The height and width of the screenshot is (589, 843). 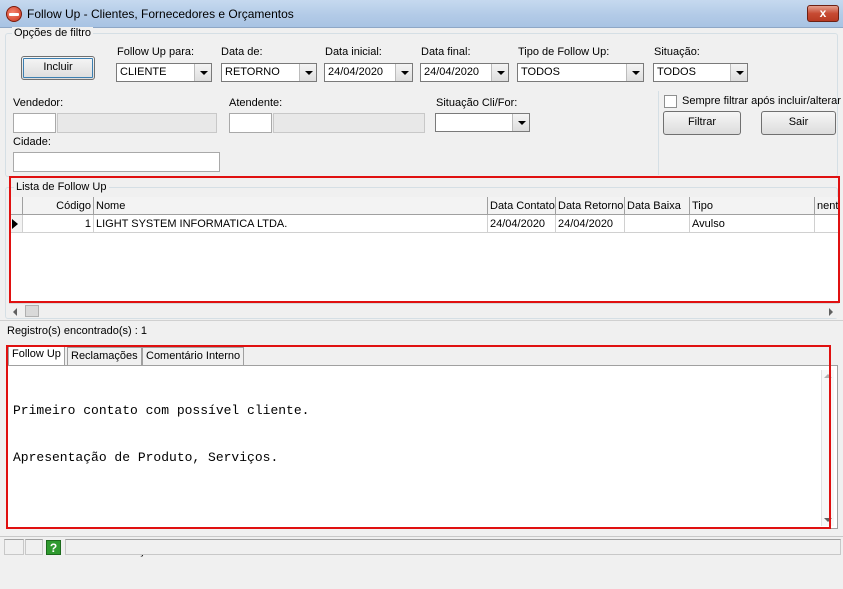 What do you see at coordinates (823, 13) in the screenshot?
I see `close-button: x` at bounding box center [823, 13].